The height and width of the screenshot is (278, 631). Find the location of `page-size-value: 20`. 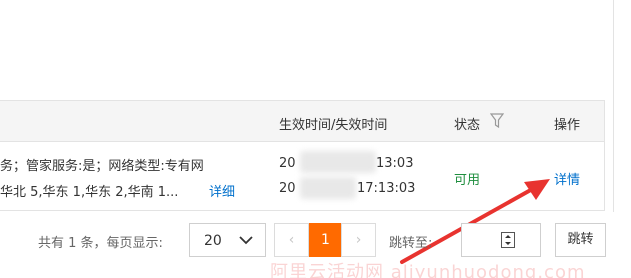

page-size-value: 20 is located at coordinates (213, 241).